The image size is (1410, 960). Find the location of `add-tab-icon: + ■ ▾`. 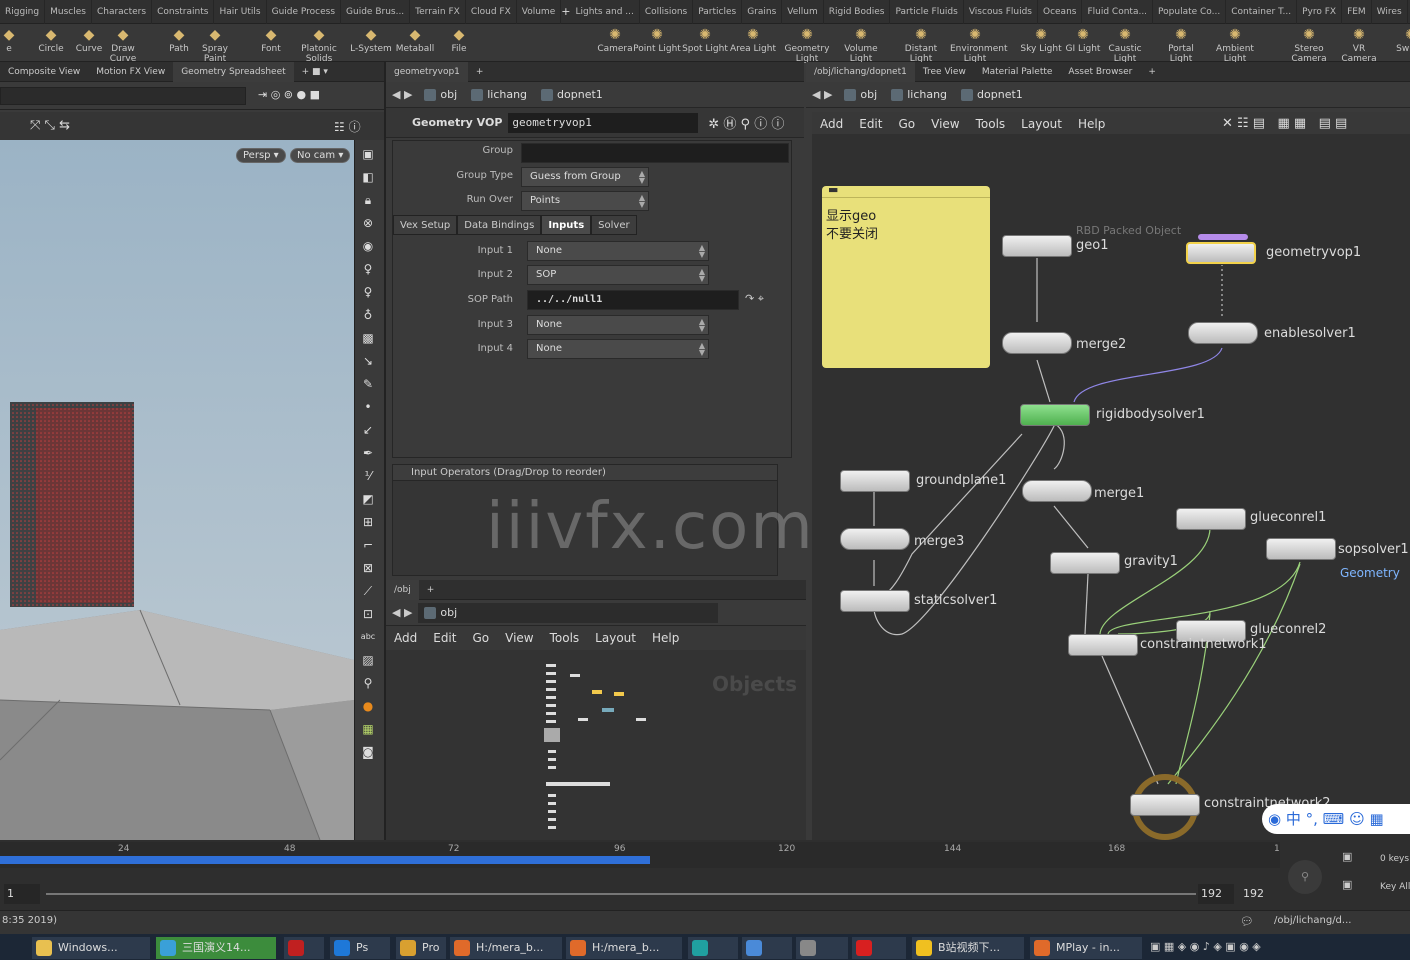

add-tab-icon: + ■ ▾ is located at coordinates (315, 72).